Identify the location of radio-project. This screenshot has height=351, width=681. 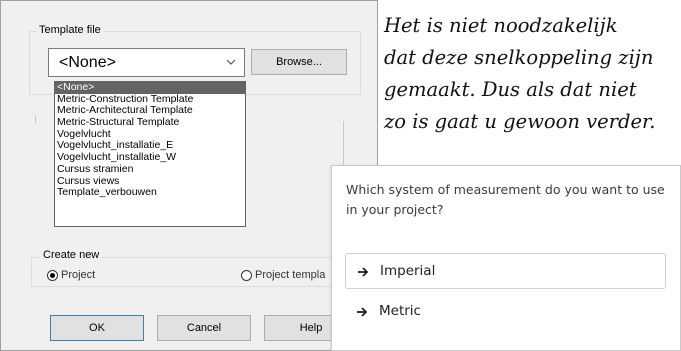
(52, 275).